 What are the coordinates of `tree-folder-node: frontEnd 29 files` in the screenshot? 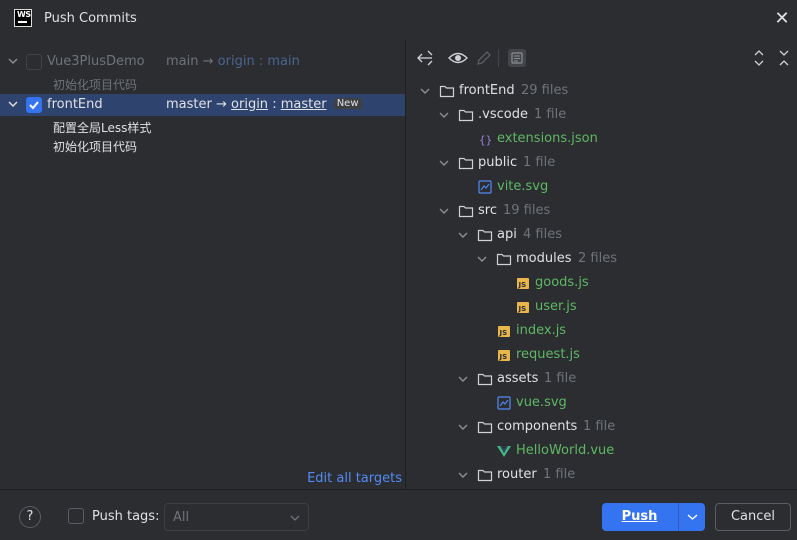 It's located at (601, 91).